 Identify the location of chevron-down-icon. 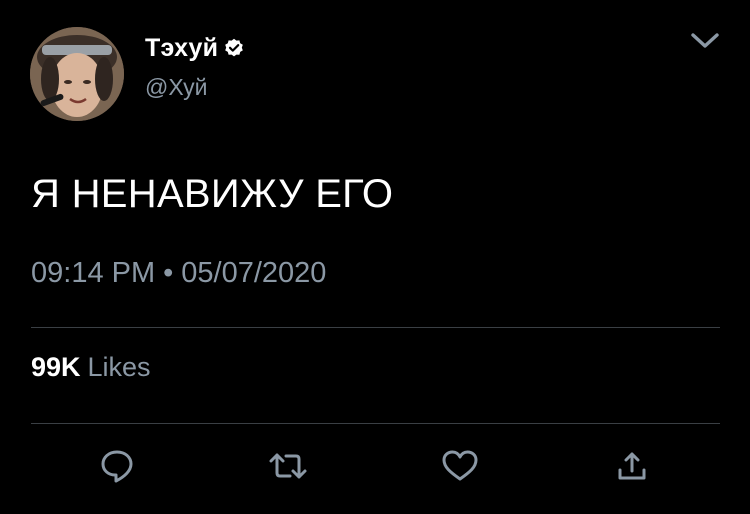
(705, 41).